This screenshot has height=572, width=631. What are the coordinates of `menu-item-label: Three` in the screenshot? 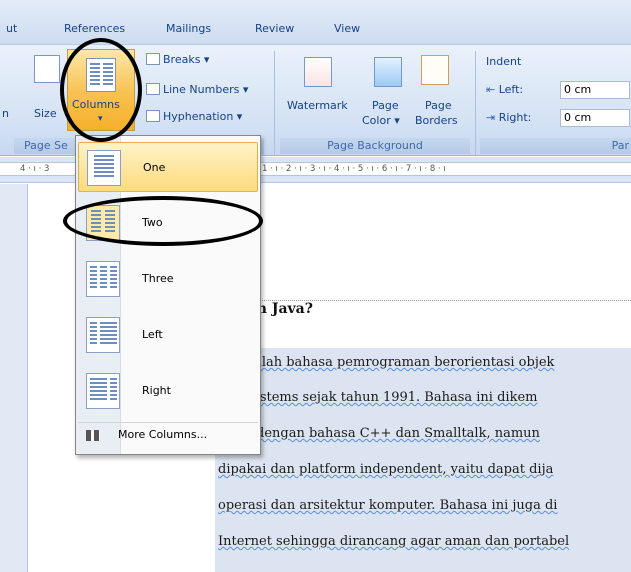 It's located at (158, 278).